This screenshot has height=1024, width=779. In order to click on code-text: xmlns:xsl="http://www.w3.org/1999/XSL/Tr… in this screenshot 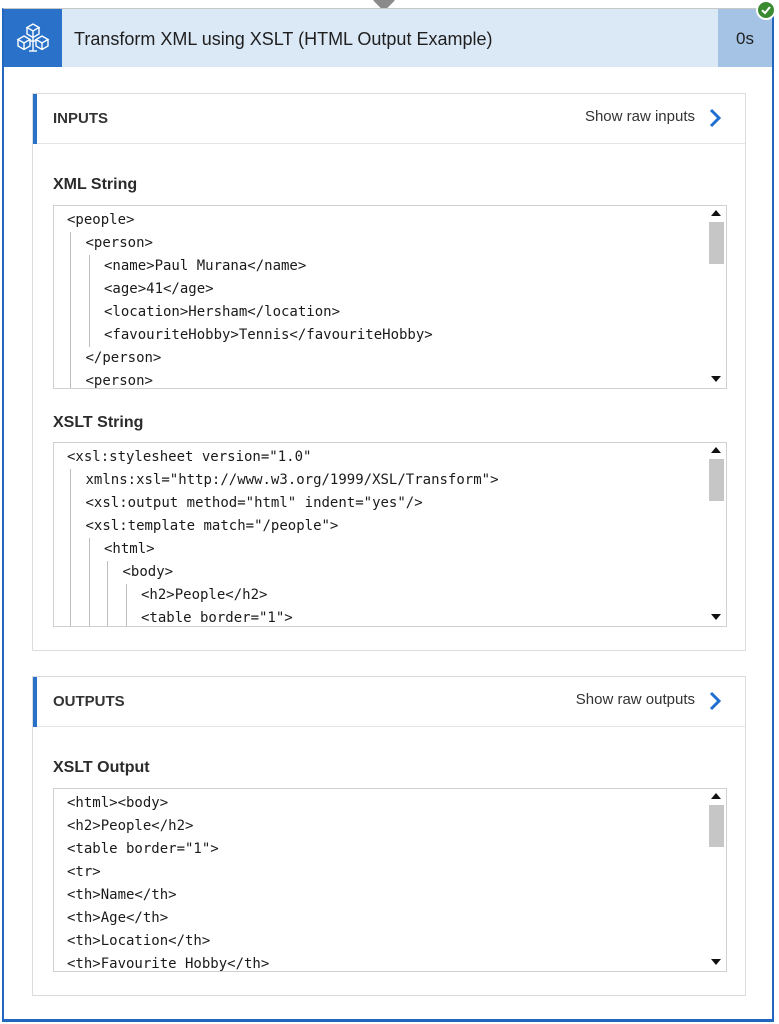, I will do `click(292, 480)`.